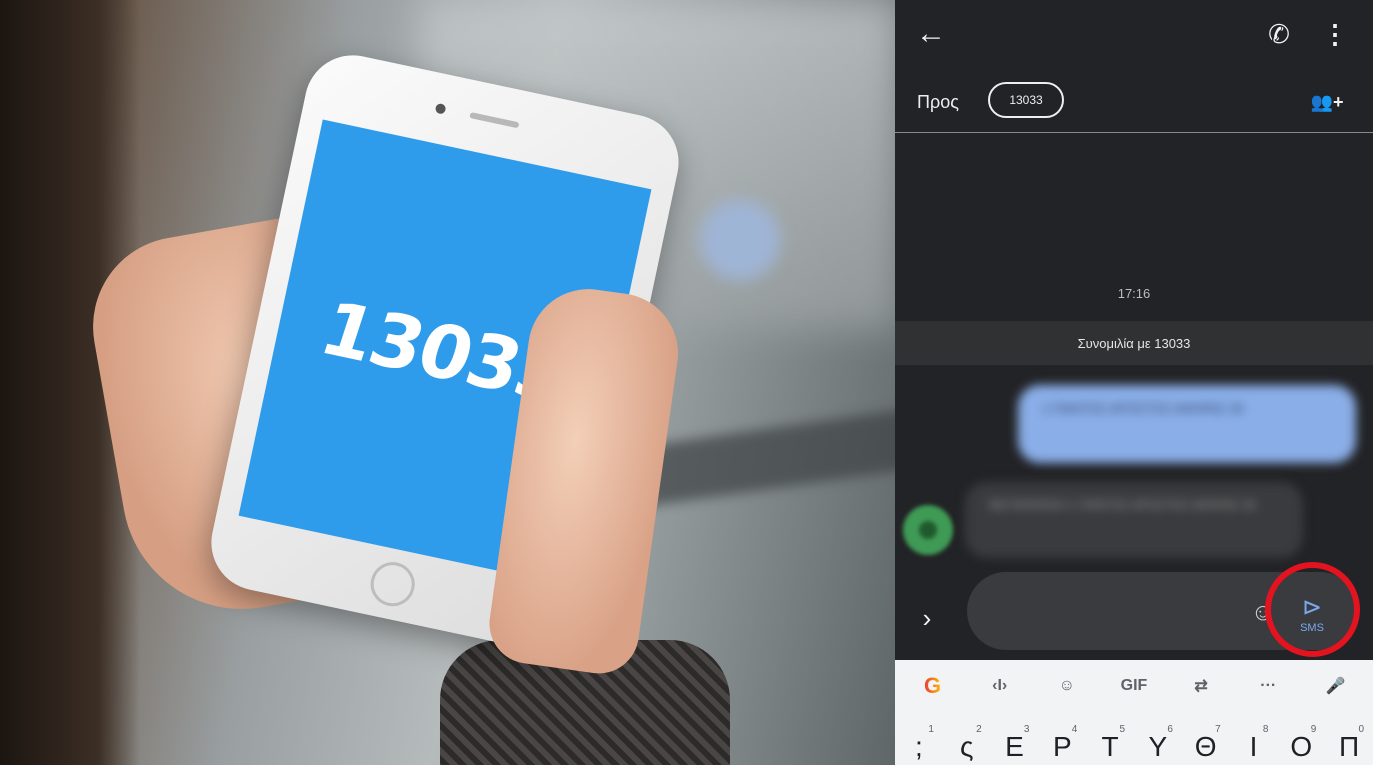 The image size is (1373, 765). I want to click on key: Ρ4, so click(1062, 741).